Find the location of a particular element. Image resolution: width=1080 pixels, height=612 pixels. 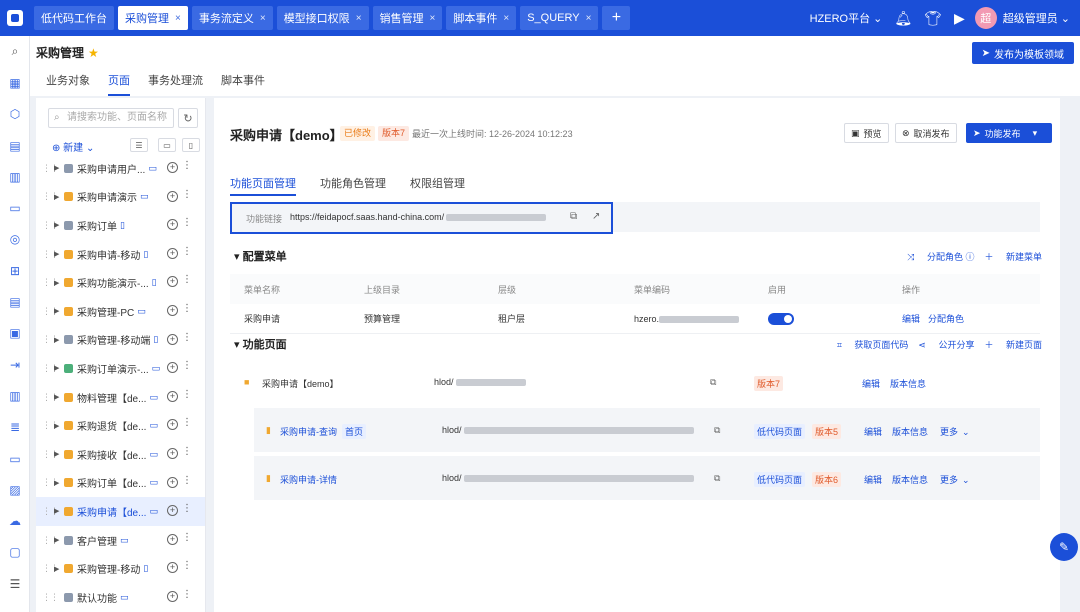

settings-icon: ◎ is located at coordinates (15, 239).